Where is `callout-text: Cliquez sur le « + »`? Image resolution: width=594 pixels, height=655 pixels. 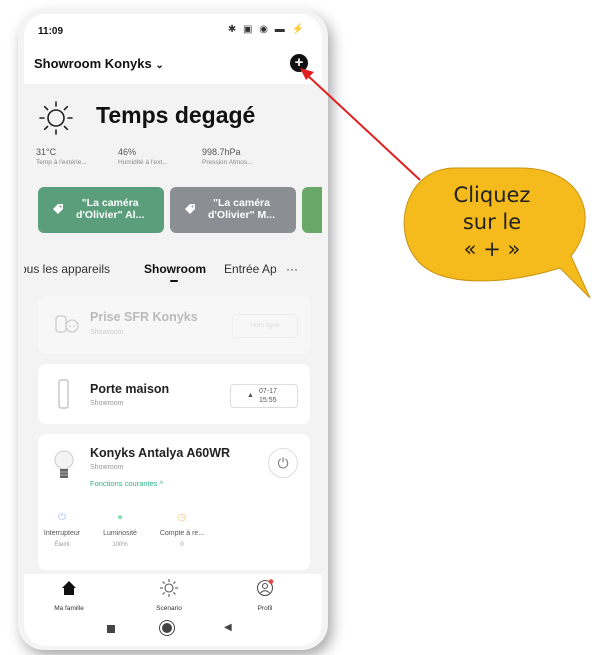 callout-text: Cliquez sur le « + » is located at coordinates (492, 222).